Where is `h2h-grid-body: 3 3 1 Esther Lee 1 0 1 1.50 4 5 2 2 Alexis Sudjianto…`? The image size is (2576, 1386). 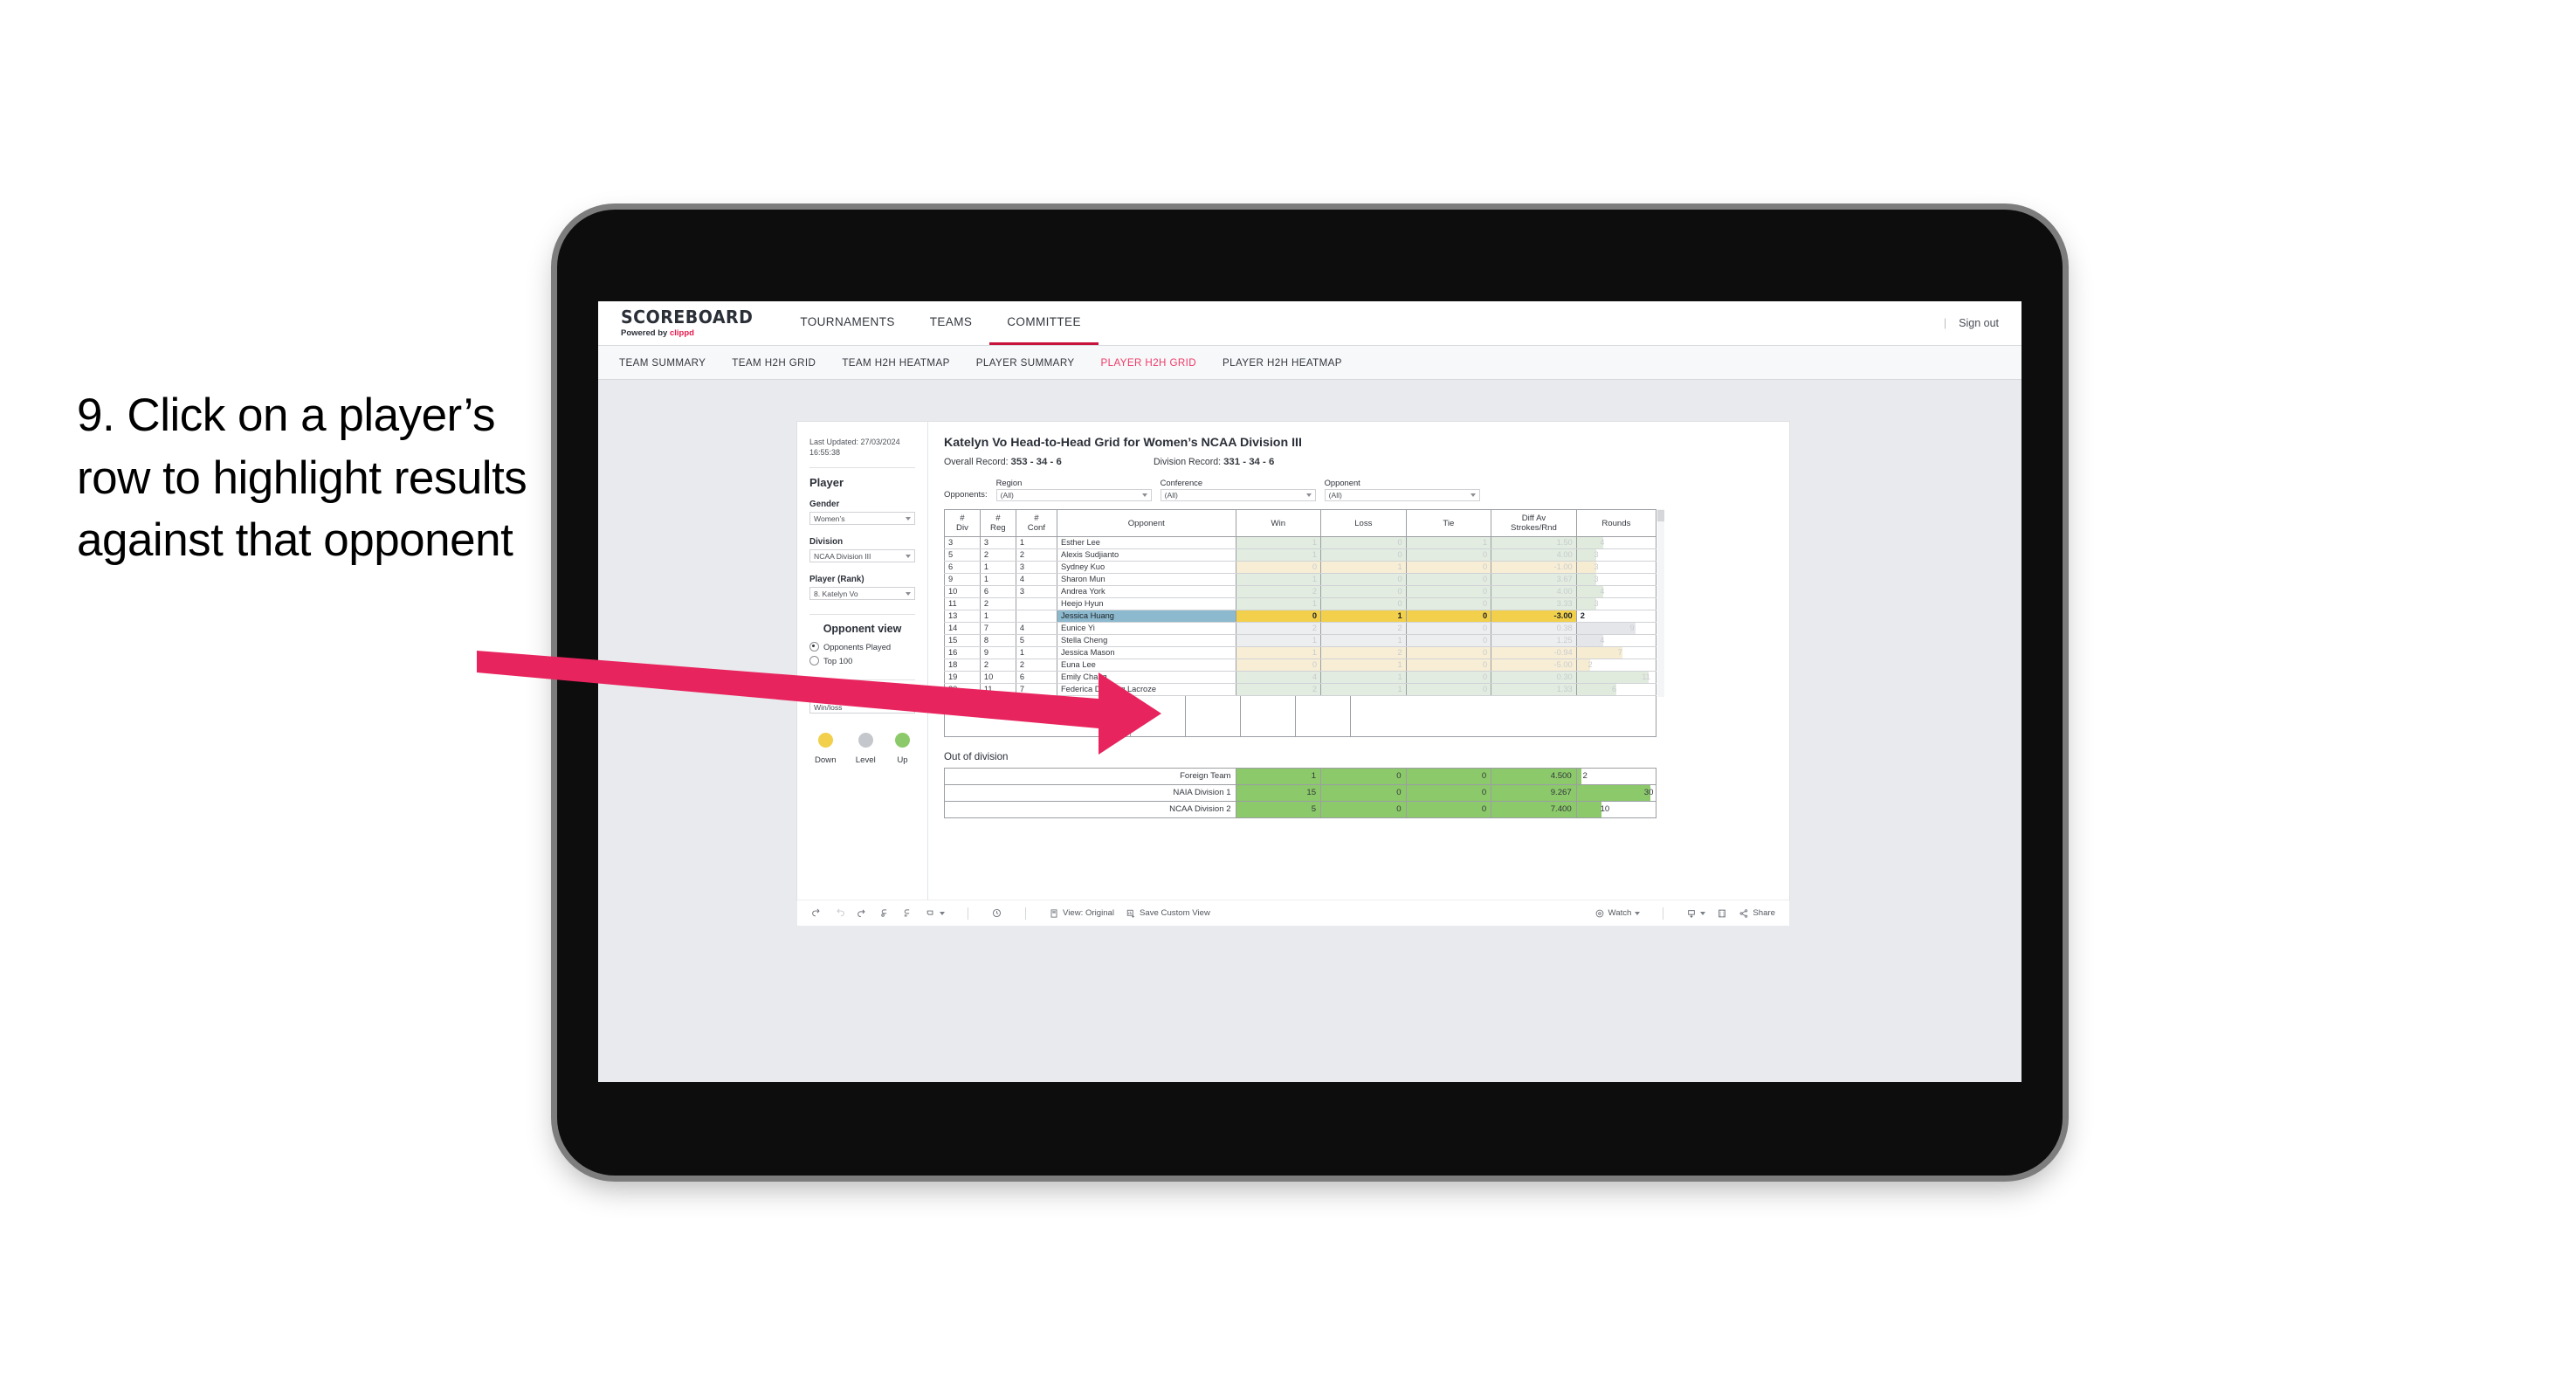 h2h-grid-body: 3 3 1 Esther Lee 1 0 1 1.50 4 5 2 2 Alexis Sudjianto… is located at coordinates (1300, 616).